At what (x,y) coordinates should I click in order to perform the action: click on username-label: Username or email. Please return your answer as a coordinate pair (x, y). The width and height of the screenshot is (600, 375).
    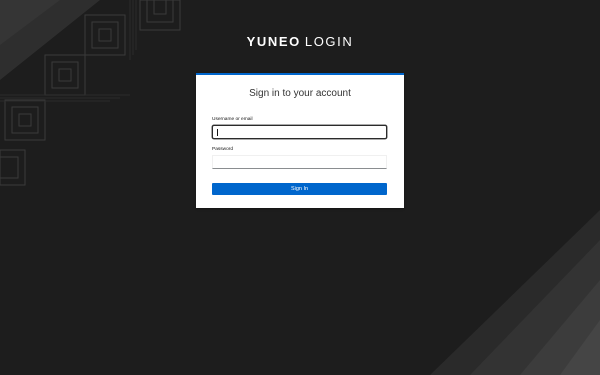
    Looking at the image, I should click on (232, 119).